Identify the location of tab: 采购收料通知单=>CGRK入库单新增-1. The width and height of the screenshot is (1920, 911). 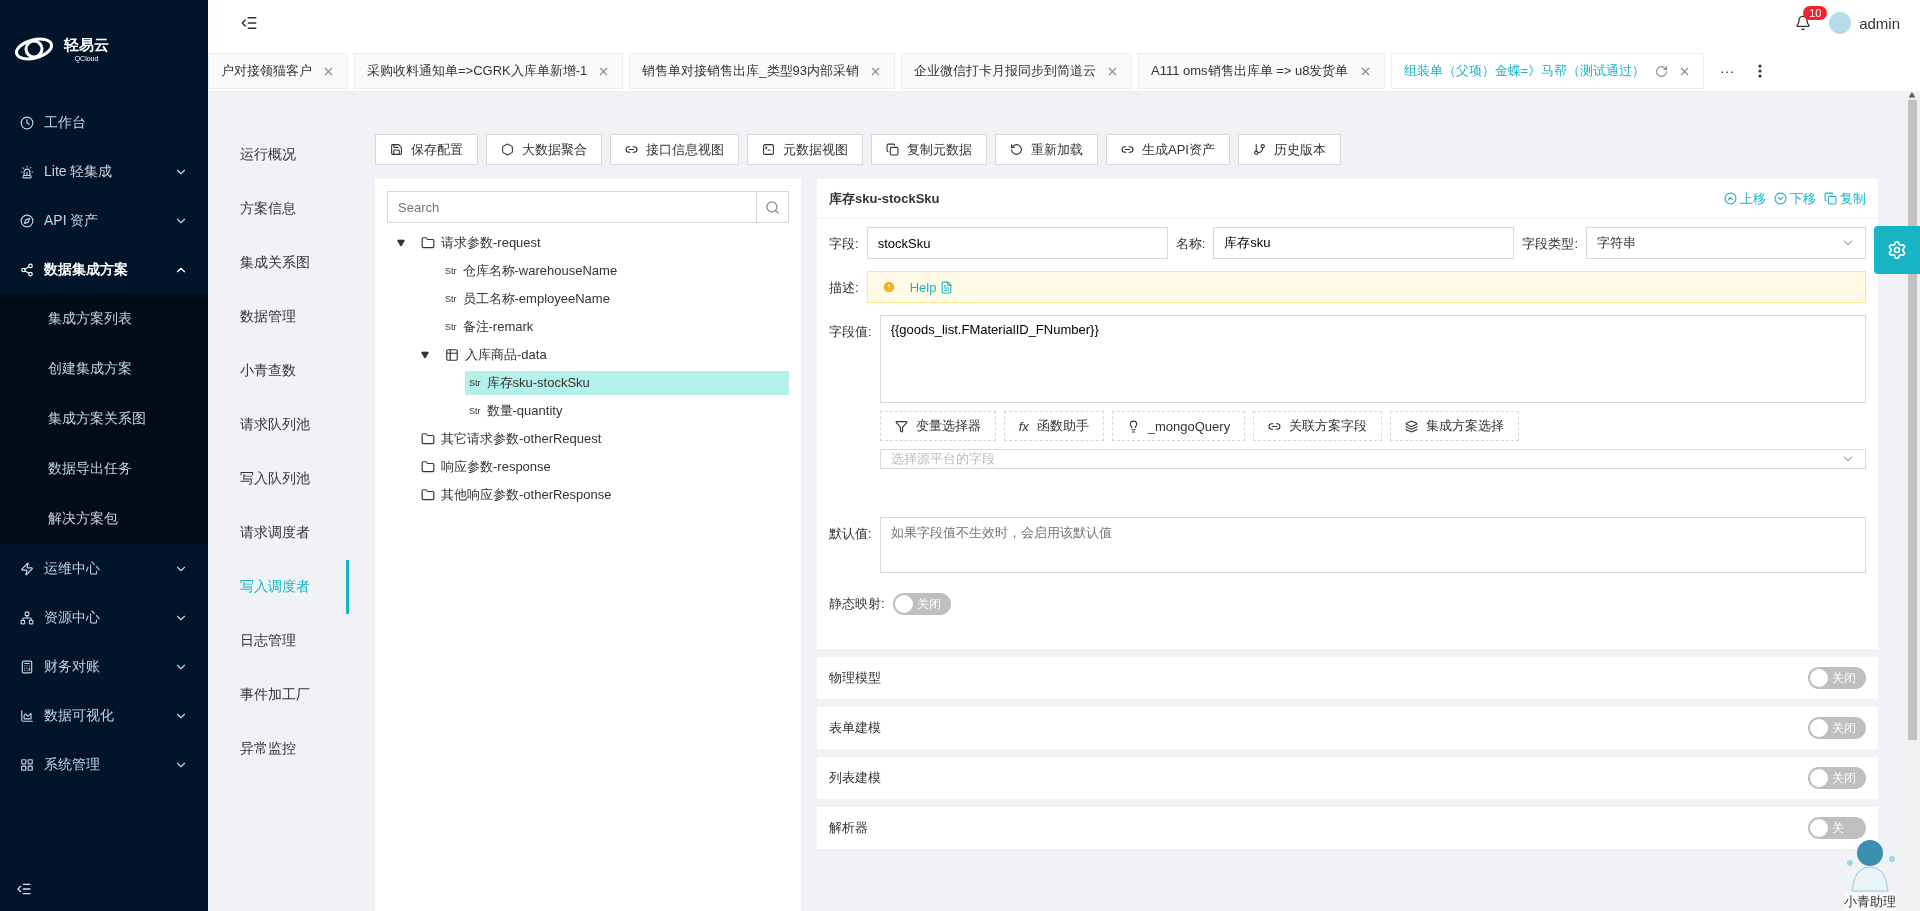
(489, 71).